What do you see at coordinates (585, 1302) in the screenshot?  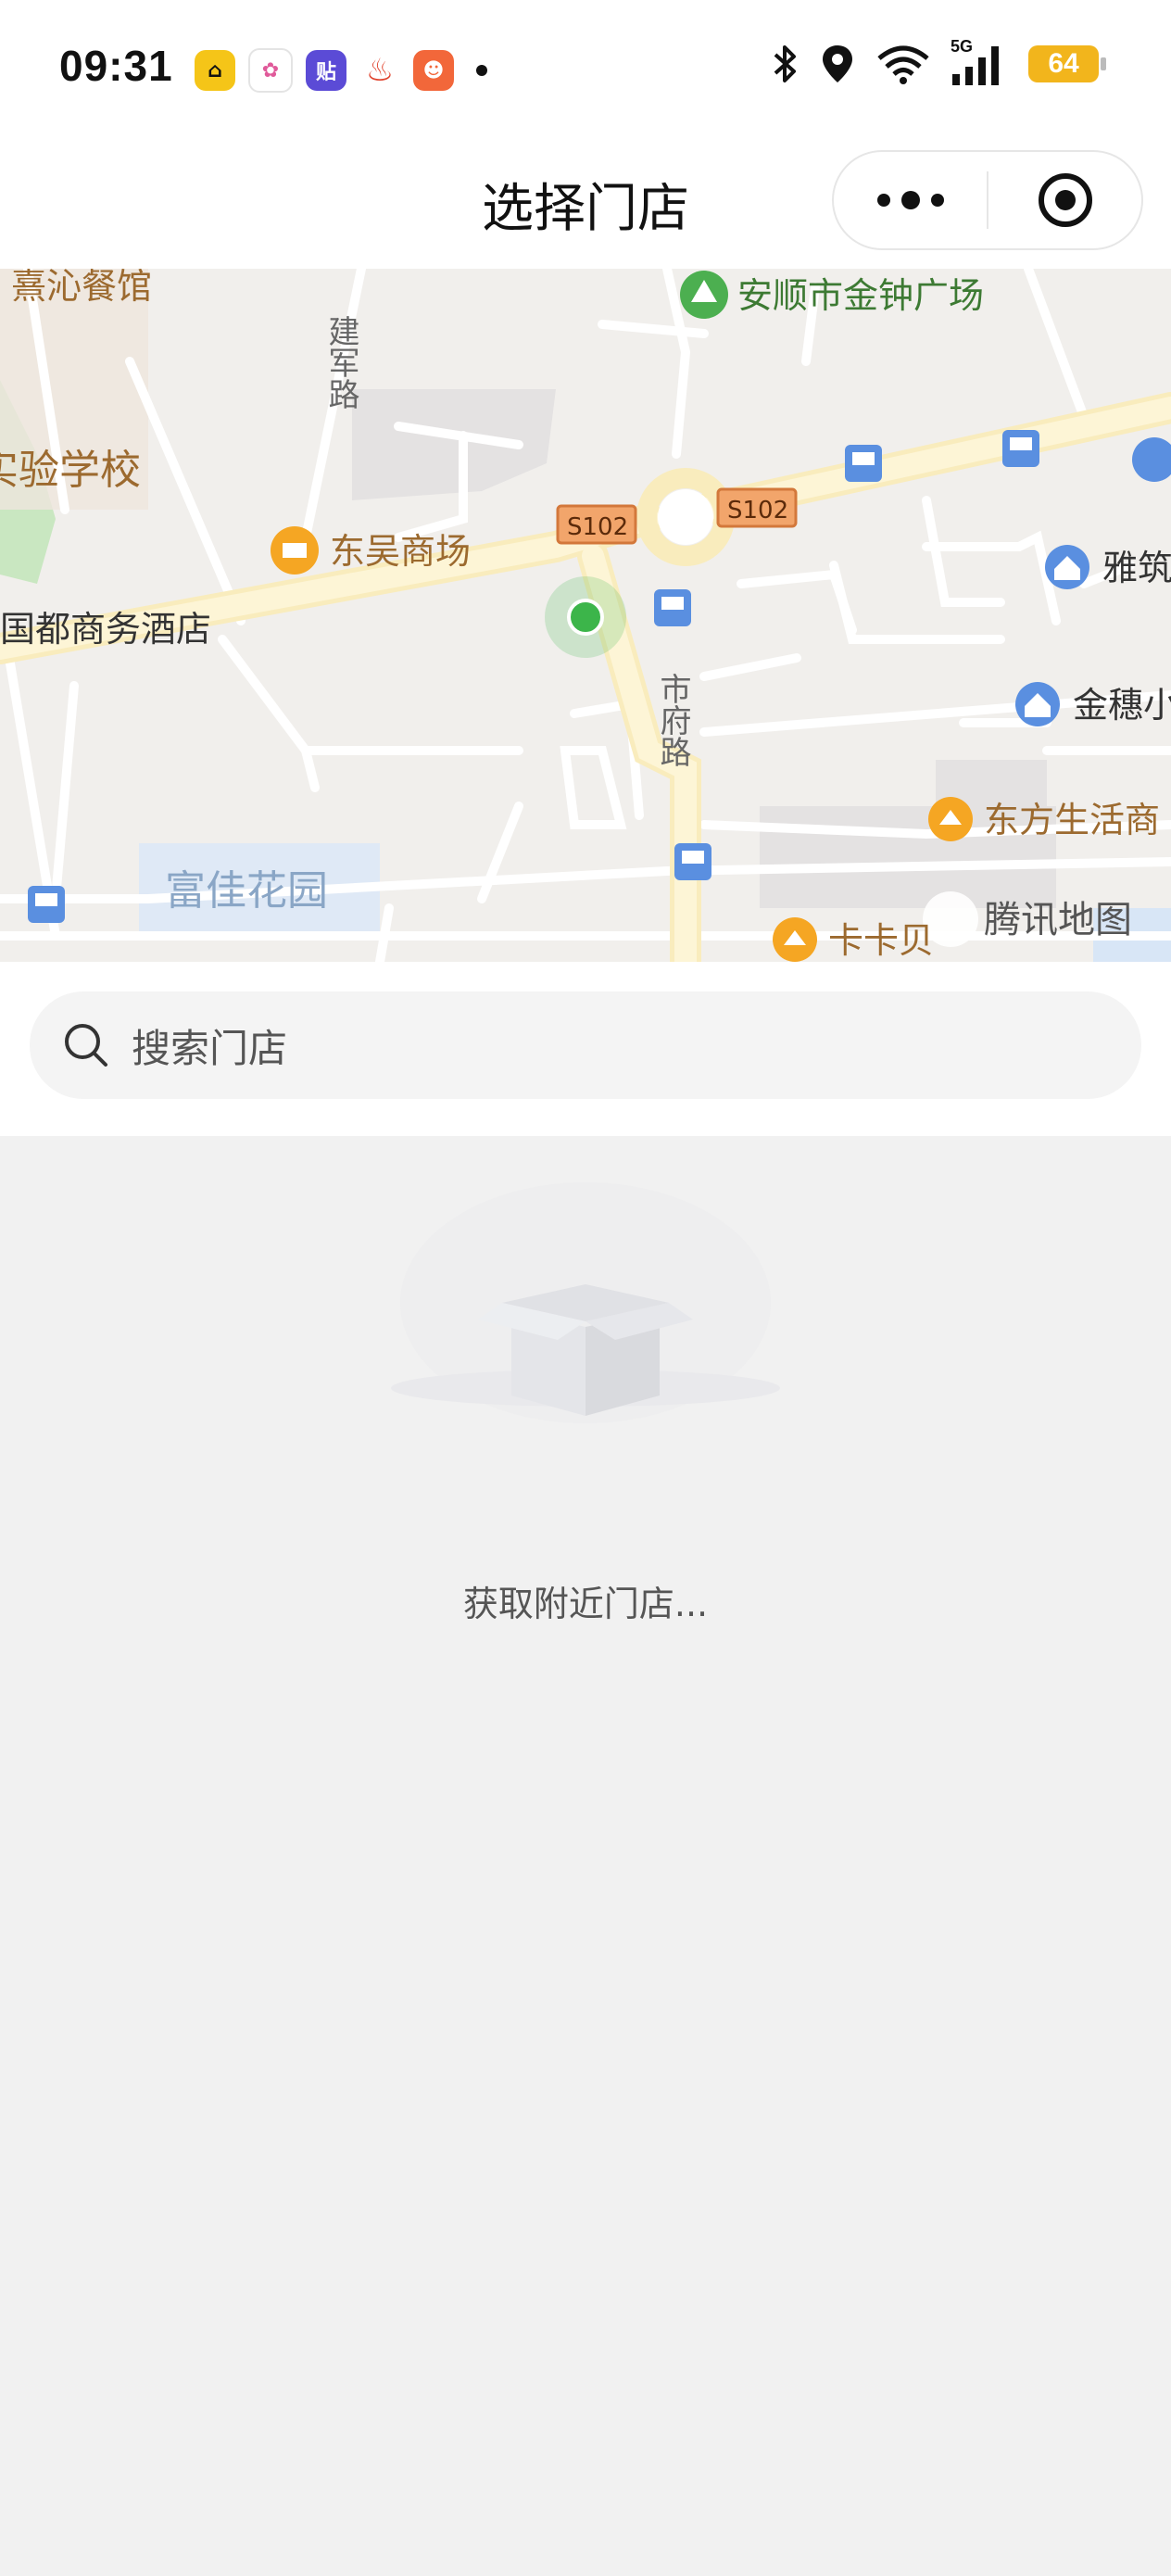 I see `empty-box-icon` at bounding box center [585, 1302].